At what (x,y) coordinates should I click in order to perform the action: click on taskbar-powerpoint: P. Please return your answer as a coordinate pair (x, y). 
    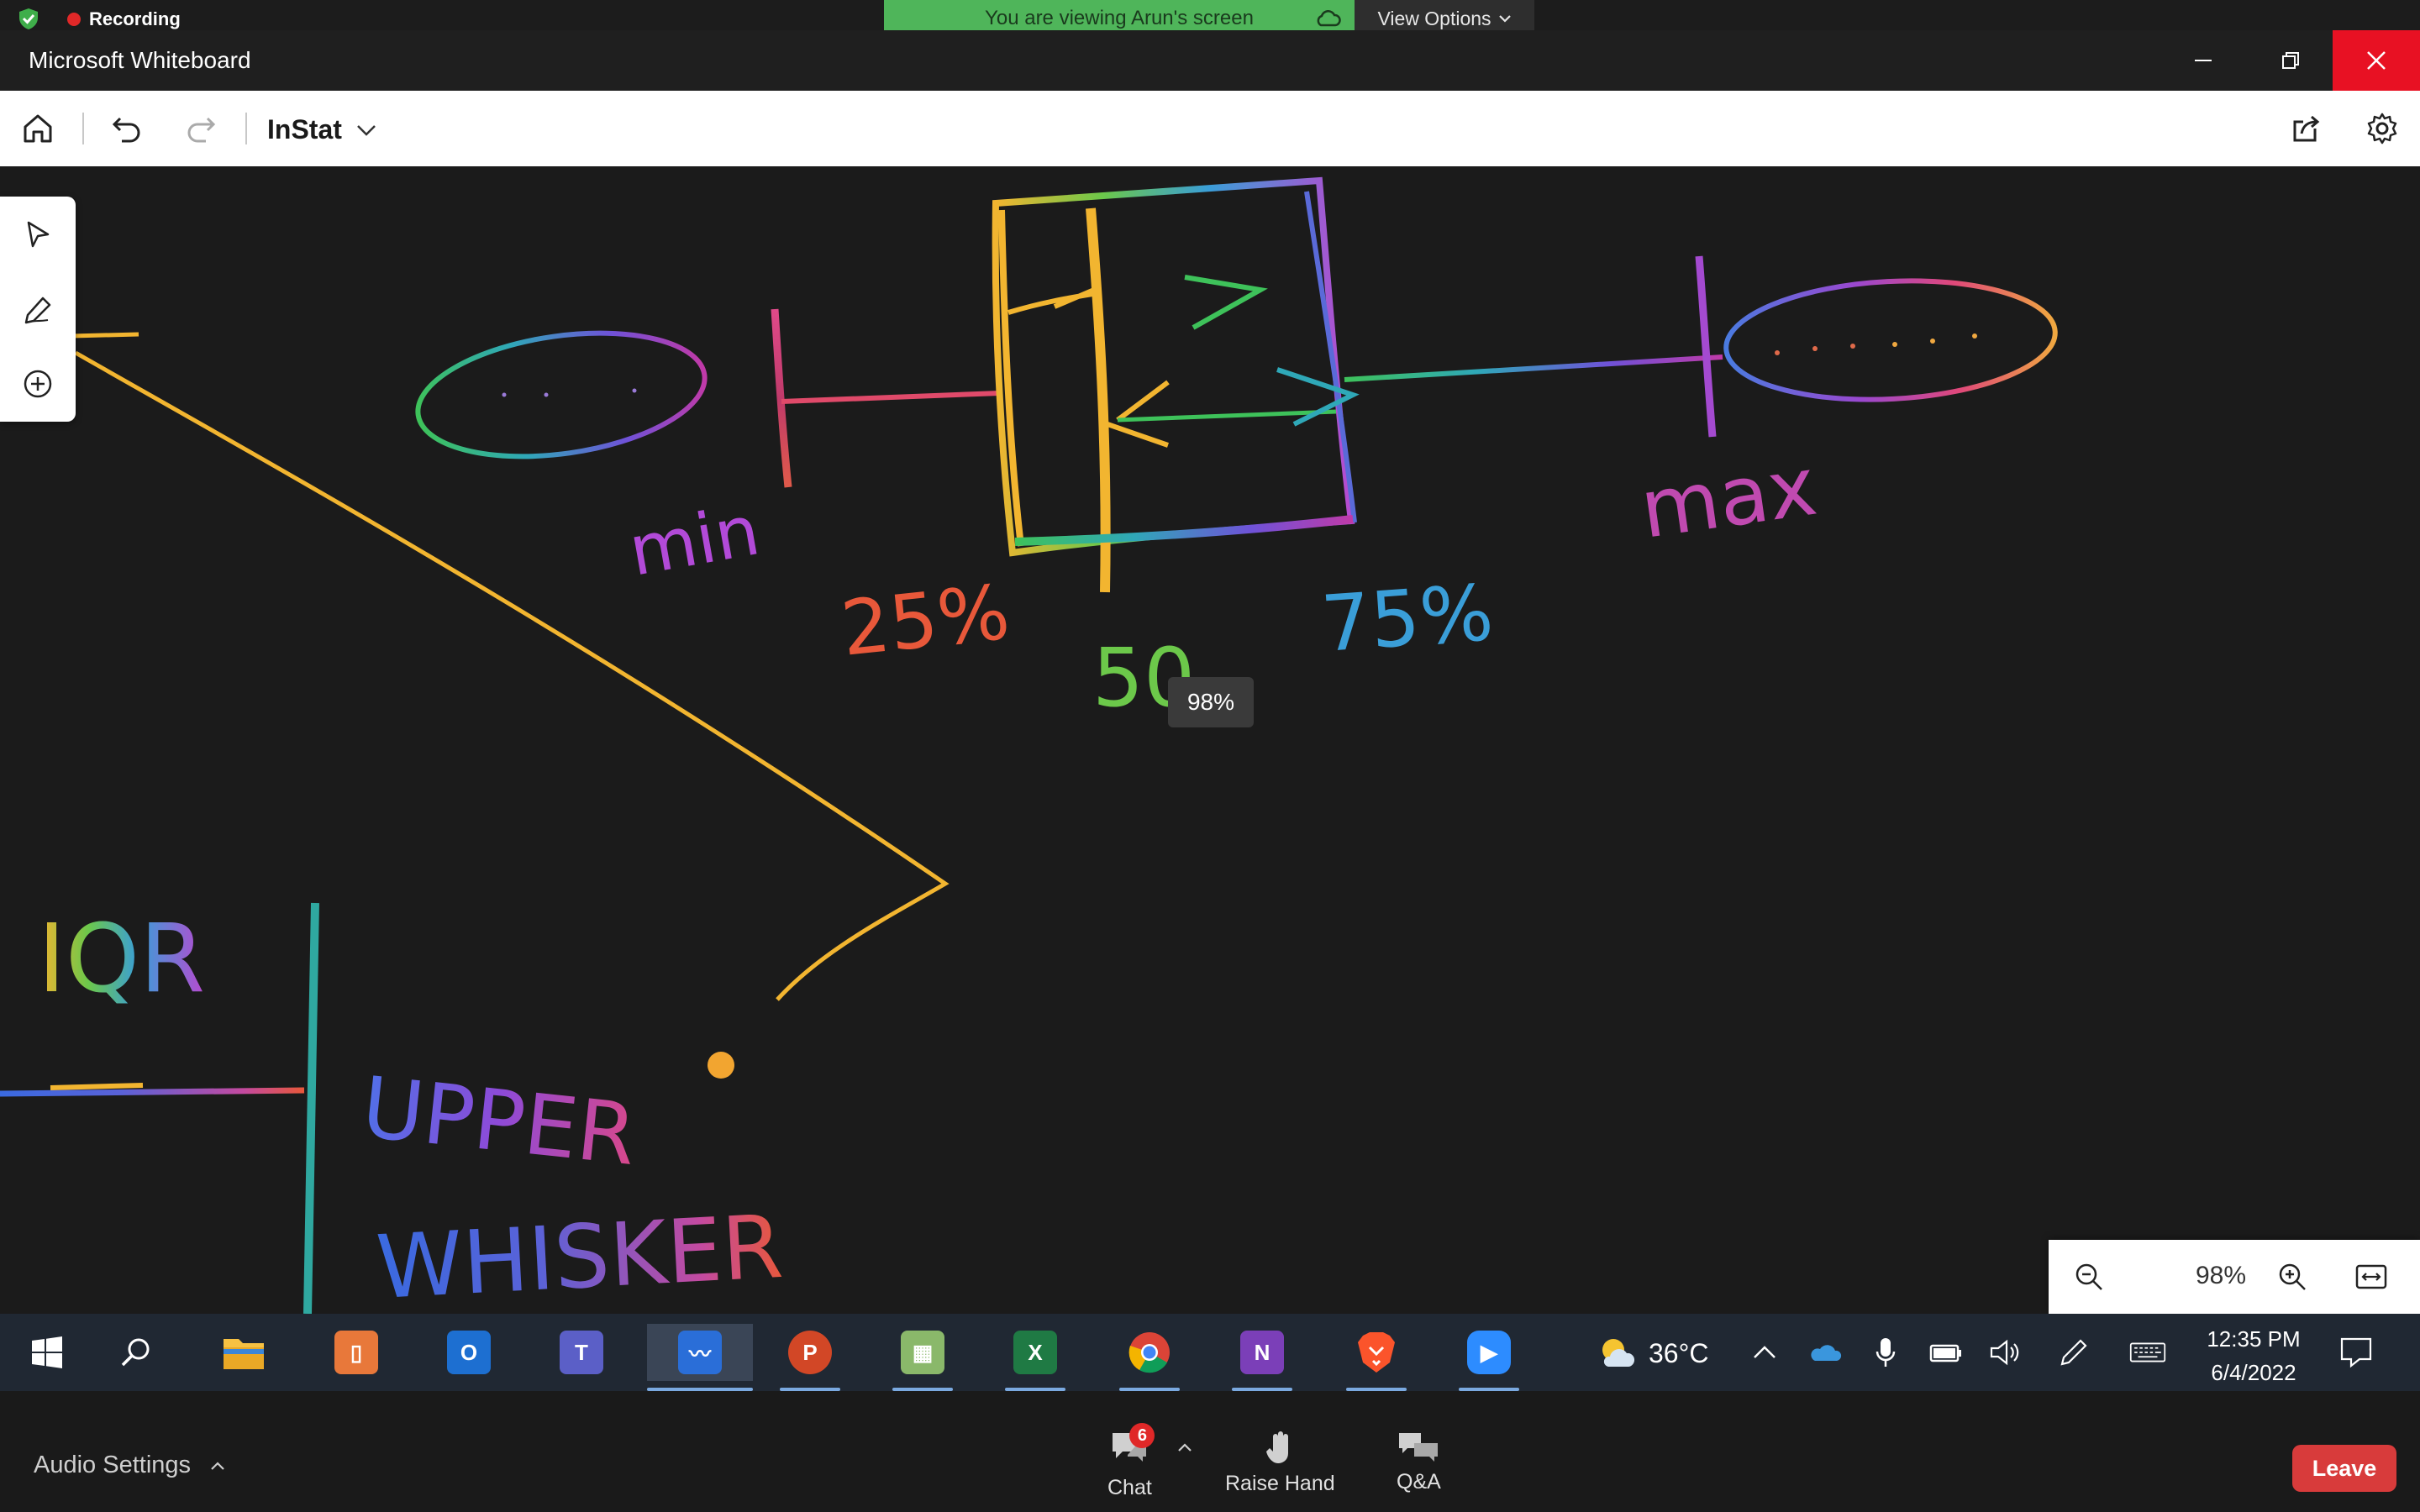
    Looking at the image, I should click on (810, 1357).